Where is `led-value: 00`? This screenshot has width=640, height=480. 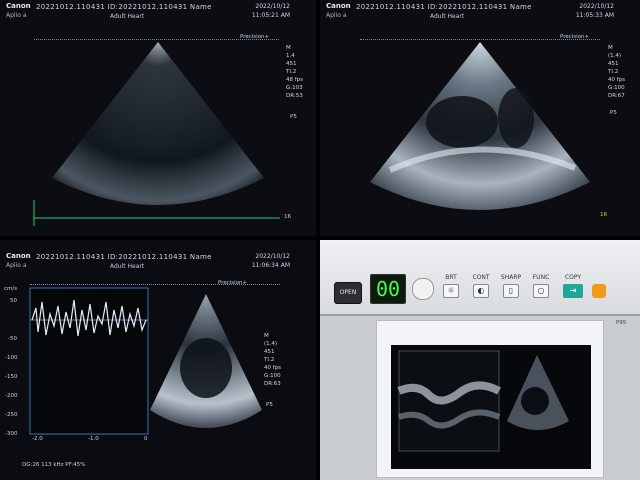 led-value: 00 is located at coordinates (388, 289).